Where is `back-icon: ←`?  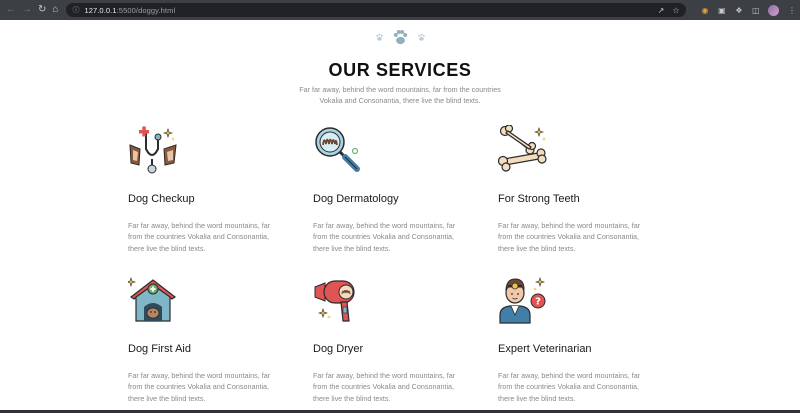
back-icon: ← is located at coordinates (11, 10).